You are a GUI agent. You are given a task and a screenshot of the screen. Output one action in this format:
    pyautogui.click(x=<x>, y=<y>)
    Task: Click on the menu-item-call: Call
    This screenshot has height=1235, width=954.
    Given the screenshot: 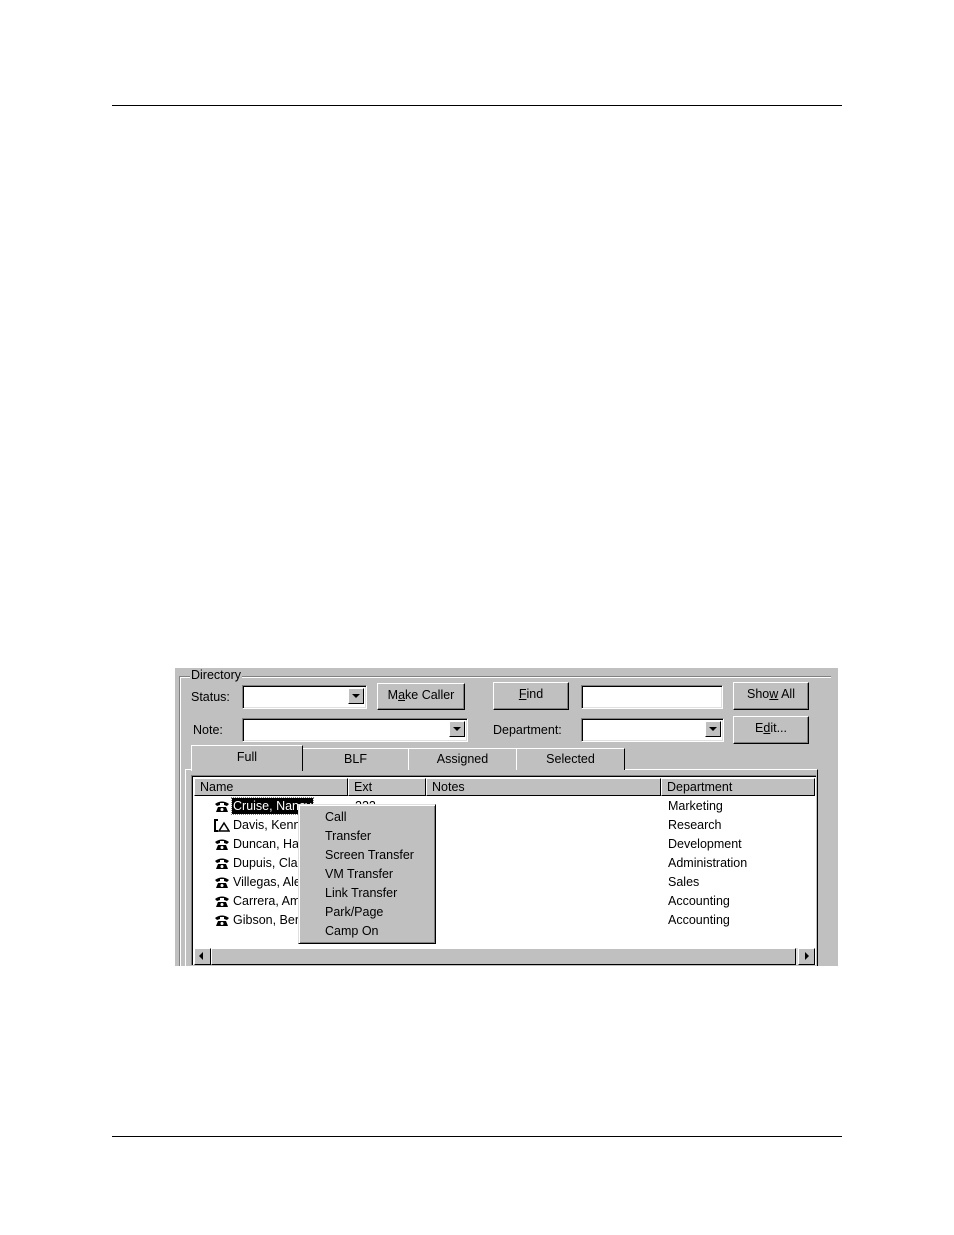 What is the action you would take?
    pyautogui.click(x=367, y=817)
    